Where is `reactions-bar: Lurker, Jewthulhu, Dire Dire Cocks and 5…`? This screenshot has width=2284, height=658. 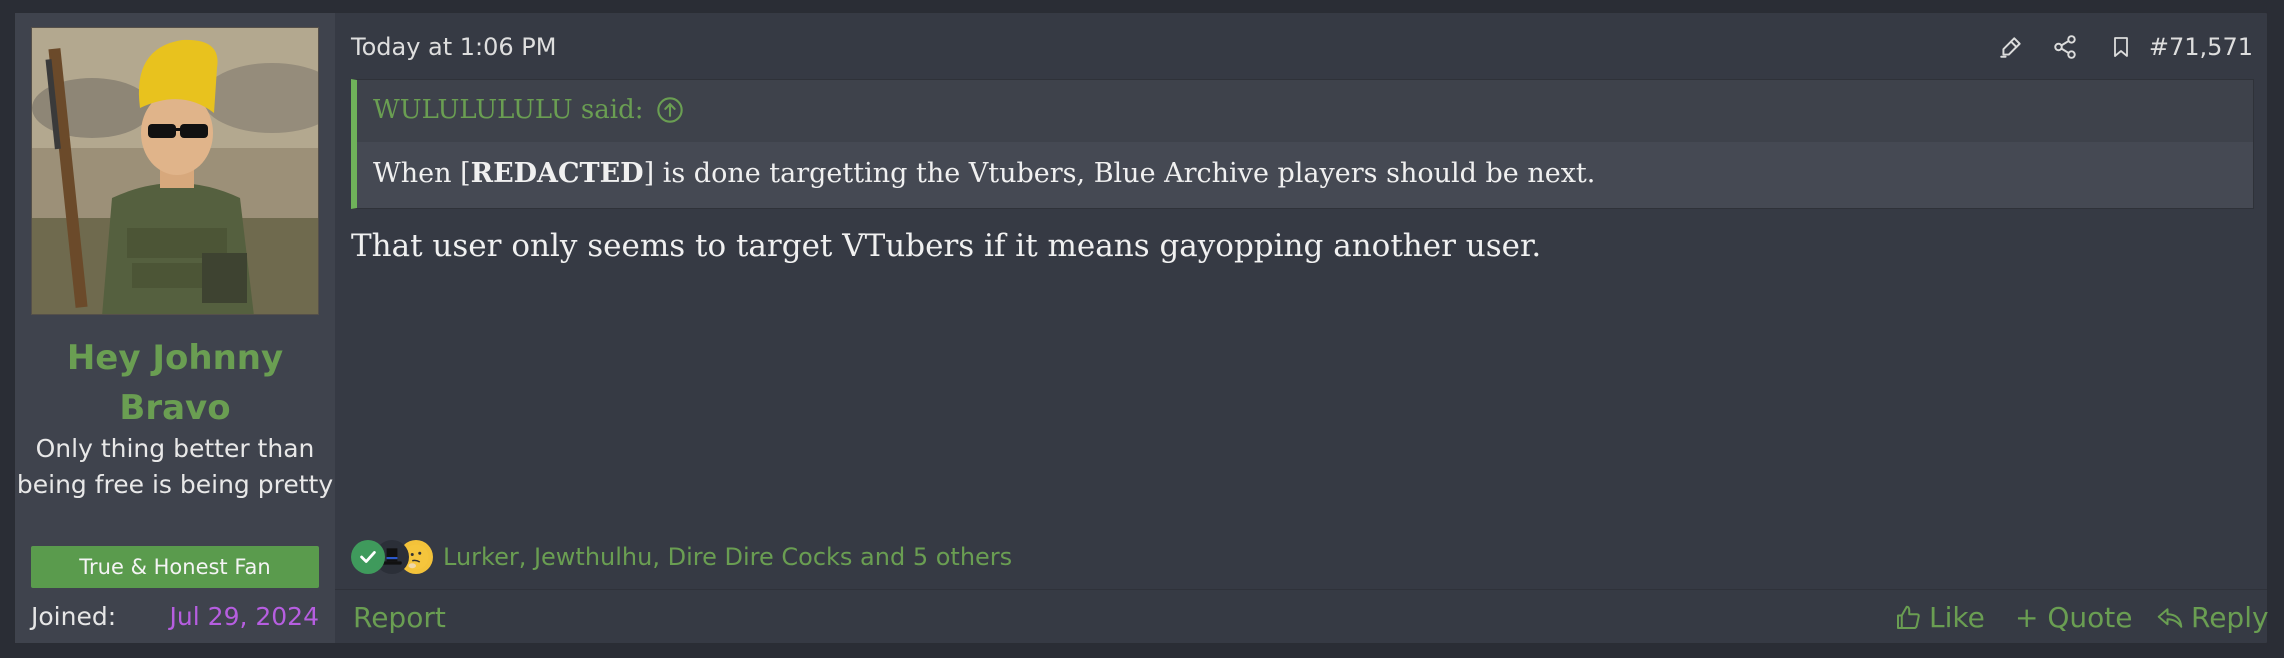 reactions-bar: Lurker, Jewthulhu, Dire Dire Cocks and 5… is located at coordinates (681, 557).